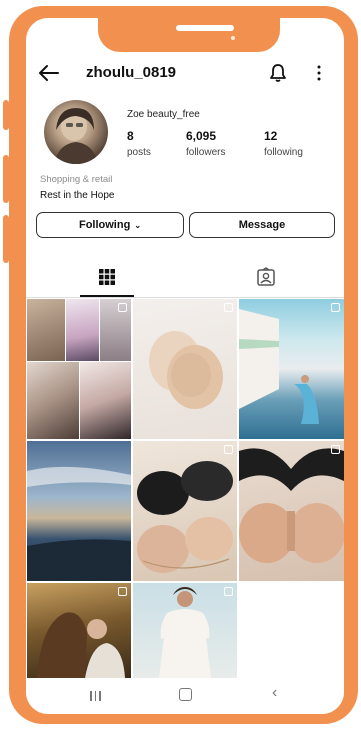  Describe the element at coordinates (266, 277) in the screenshot. I see `tagged-person-icon` at that location.